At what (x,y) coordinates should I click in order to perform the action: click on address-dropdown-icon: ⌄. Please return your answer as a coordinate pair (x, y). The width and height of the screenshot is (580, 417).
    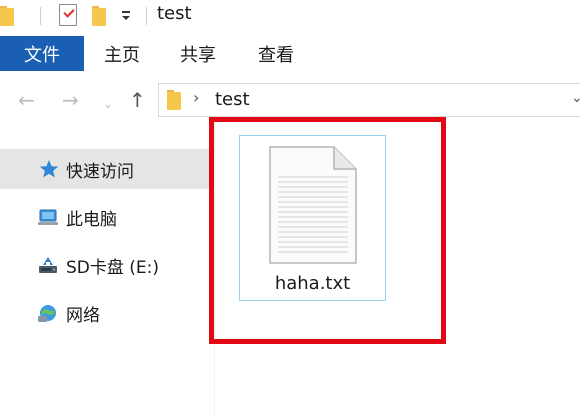
    Looking at the image, I should click on (575, 98).